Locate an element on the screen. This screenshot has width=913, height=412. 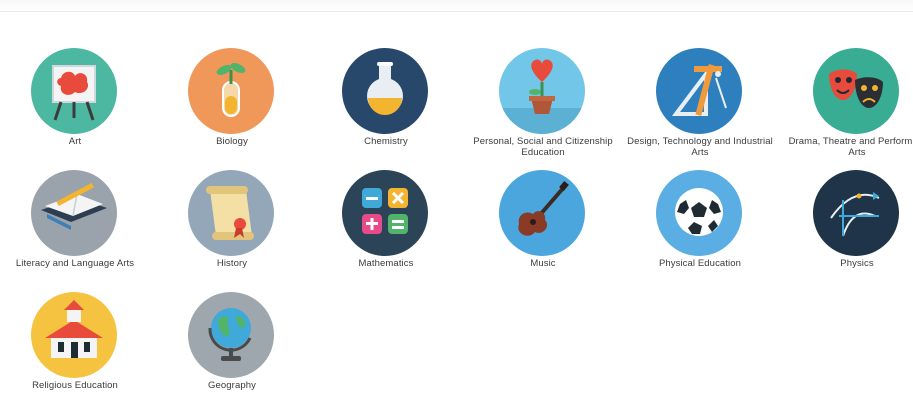
subject-tile-religious-education: Religious Education is located at coordinates (75, 352).